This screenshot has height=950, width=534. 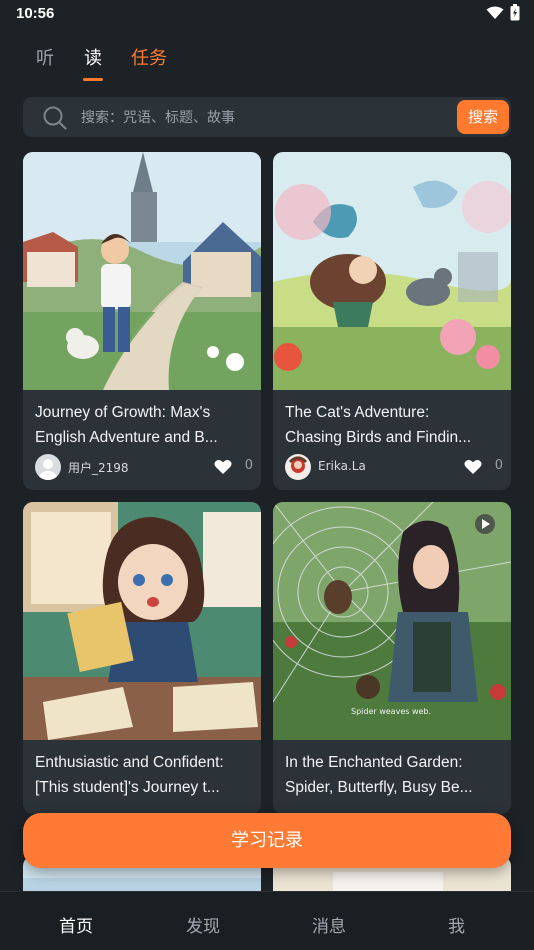 I want to click on tab-listen: 听, so click(x=45, y=57).